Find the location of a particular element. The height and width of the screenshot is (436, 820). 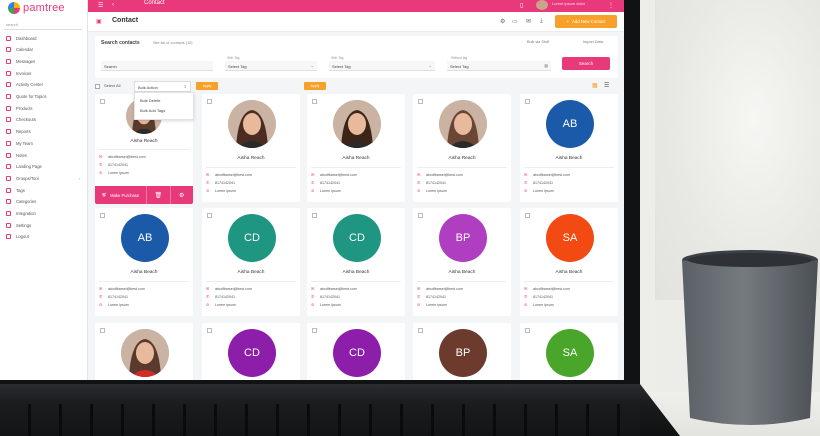

menu-icon: ☰ is located at coordinates (100, 5).